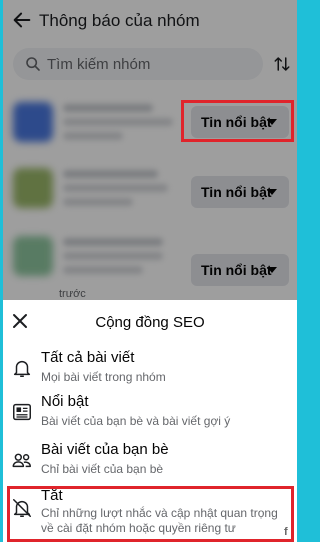 The height and width of the screenshot is (542, 320). What do you see at coordinates (150, 322) in the screenshot?
I see `sheet-title: Cộng đồng SEO` at bounding box center [150, 322].